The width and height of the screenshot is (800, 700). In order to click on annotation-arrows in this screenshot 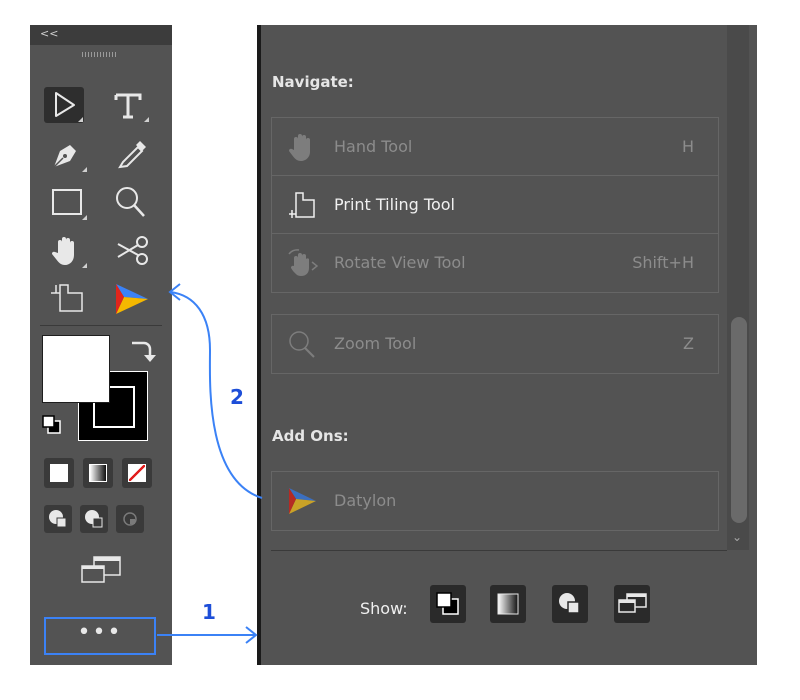, I will do `click(210, 463)`.